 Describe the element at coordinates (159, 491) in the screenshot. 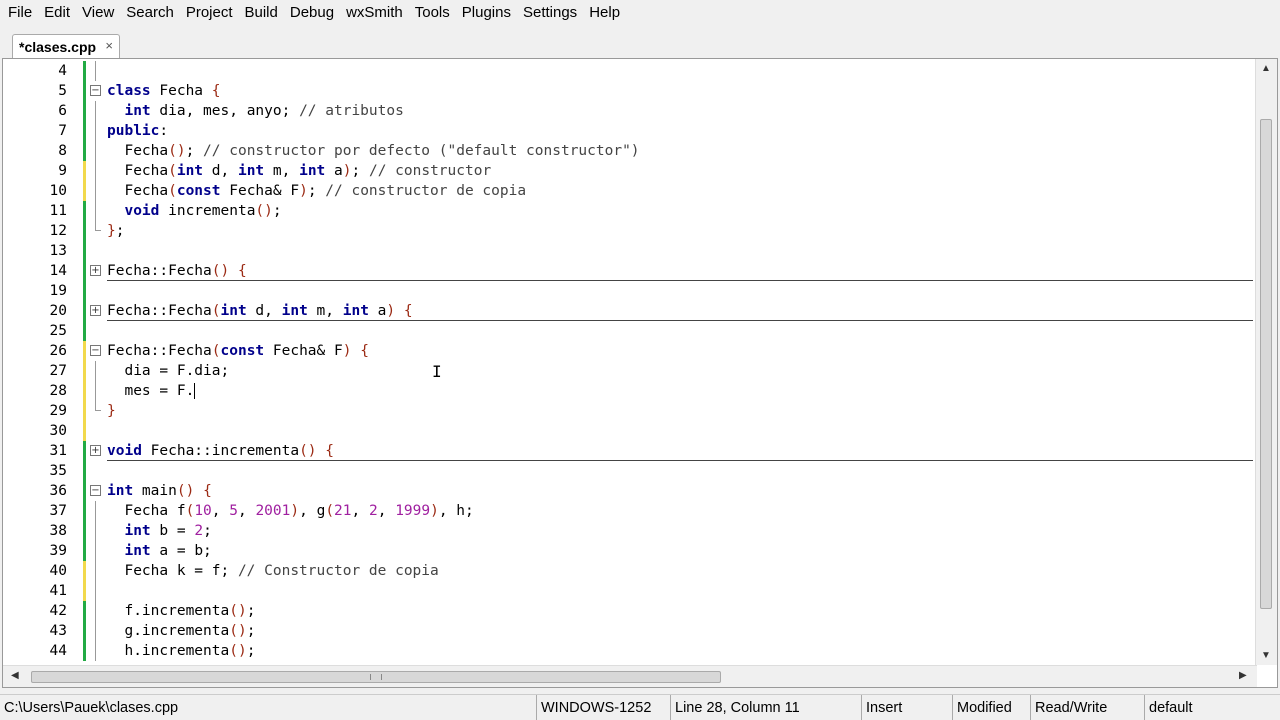

I see `code-text: int main() {` at that location.